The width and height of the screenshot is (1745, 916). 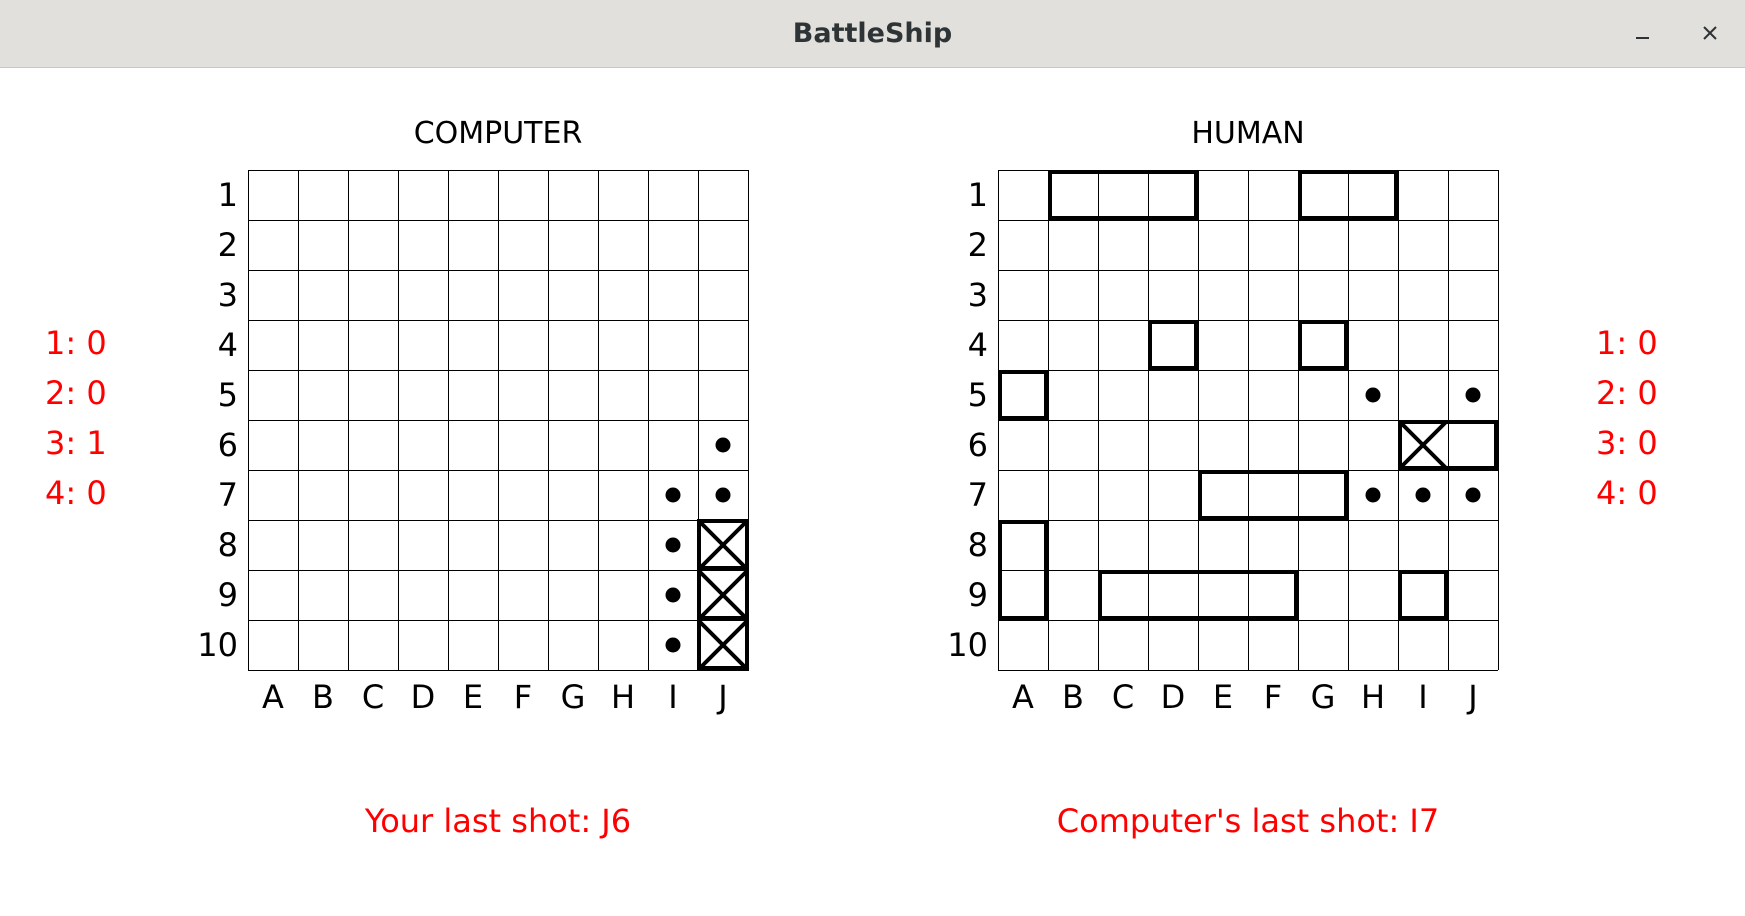 I want to click on cell-I2, so click(x=1423, y=245).